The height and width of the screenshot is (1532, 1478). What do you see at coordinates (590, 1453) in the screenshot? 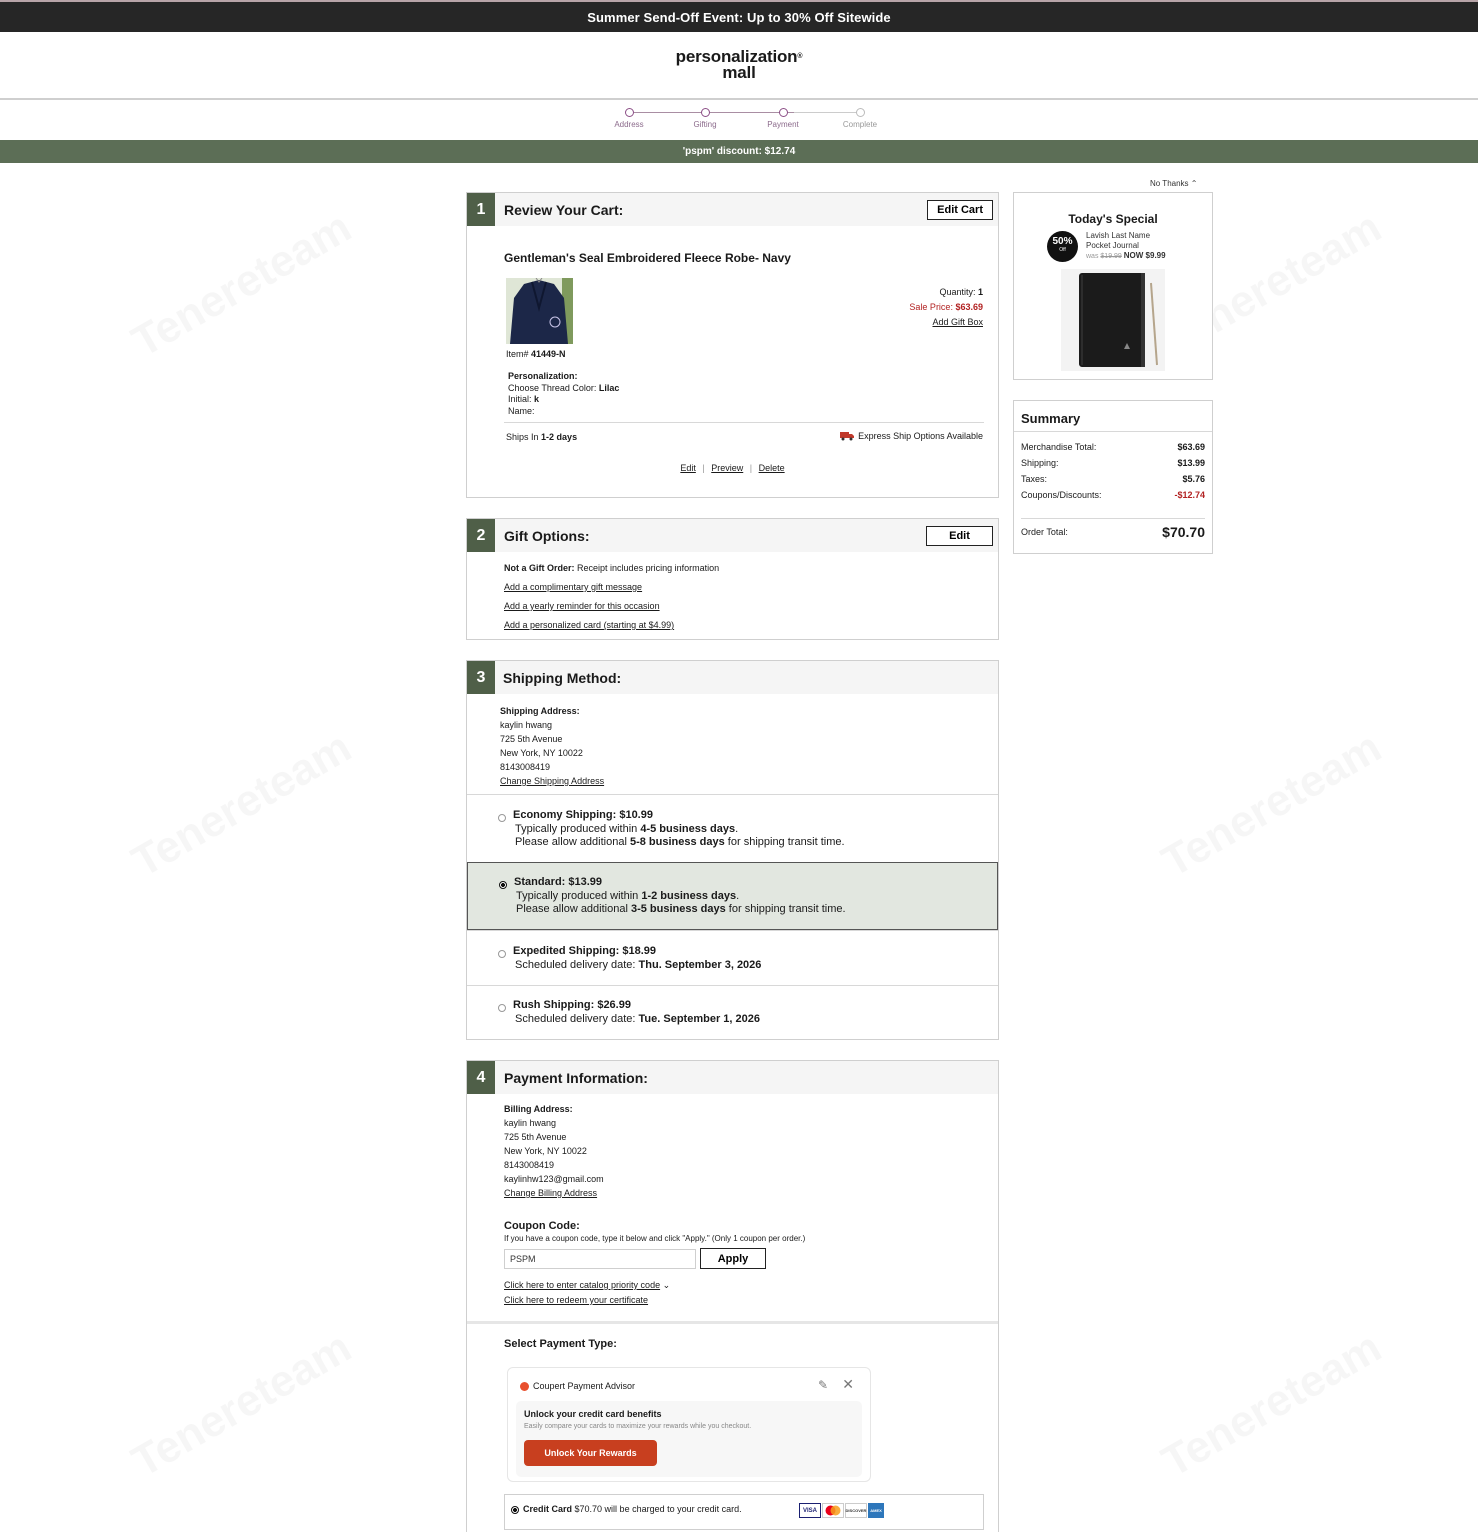
I see `unlock-rewards-button: Unlock Your Rewards` at bounding box center [590, 1453].